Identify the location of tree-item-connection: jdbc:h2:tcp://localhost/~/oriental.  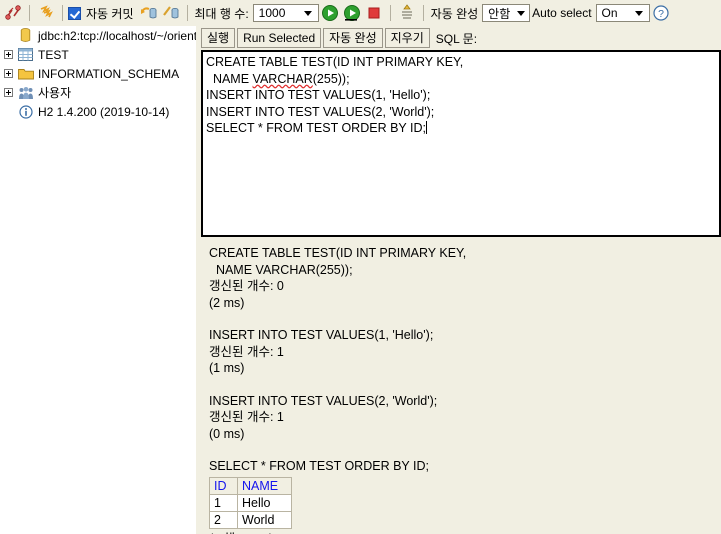
(98, 35).